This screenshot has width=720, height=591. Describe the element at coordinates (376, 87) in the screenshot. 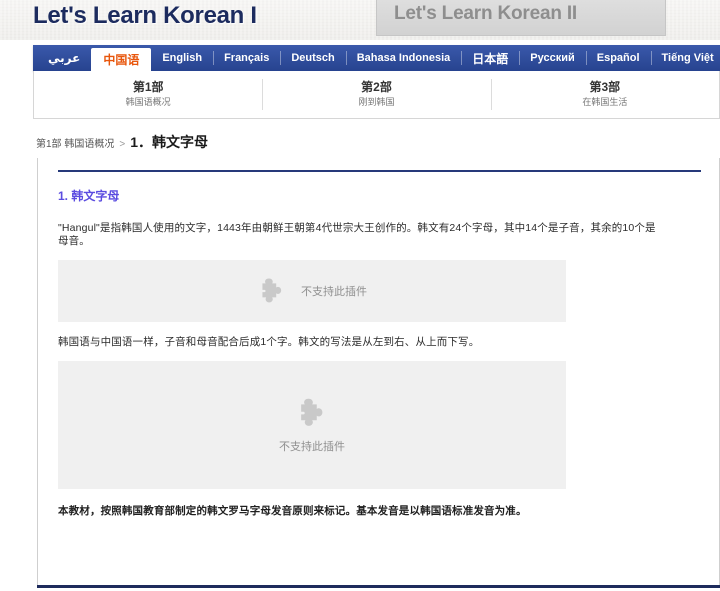

I see `course-part-2-title: 第2部` at that location.